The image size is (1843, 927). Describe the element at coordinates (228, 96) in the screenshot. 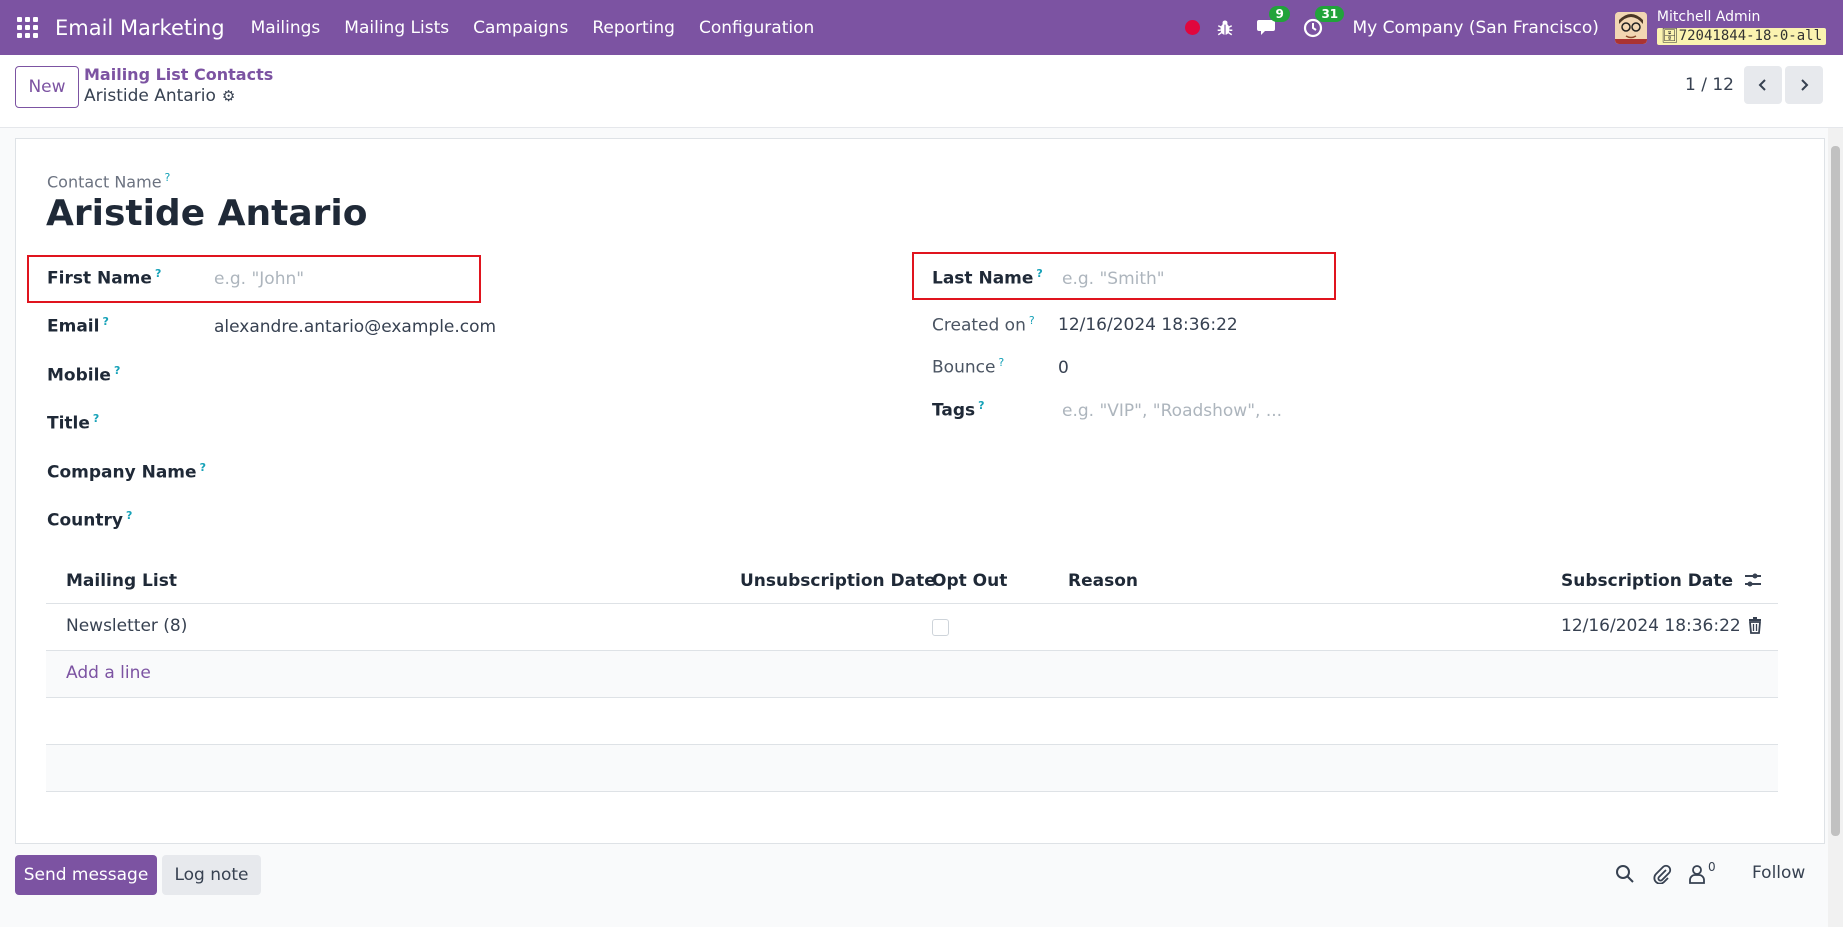

I see `gear-icon: ⚙` at that location.